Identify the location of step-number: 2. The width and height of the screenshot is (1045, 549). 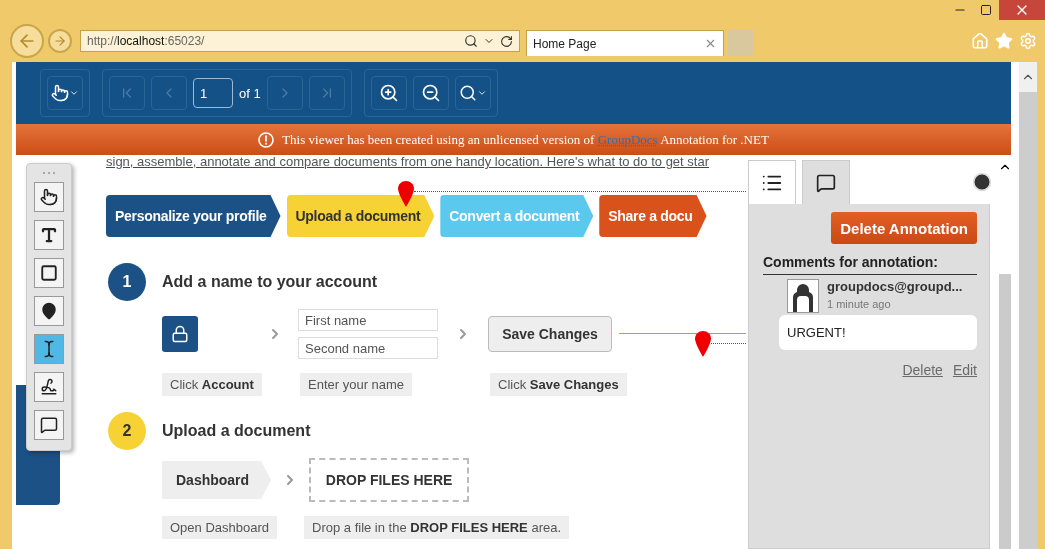
(127, 431).